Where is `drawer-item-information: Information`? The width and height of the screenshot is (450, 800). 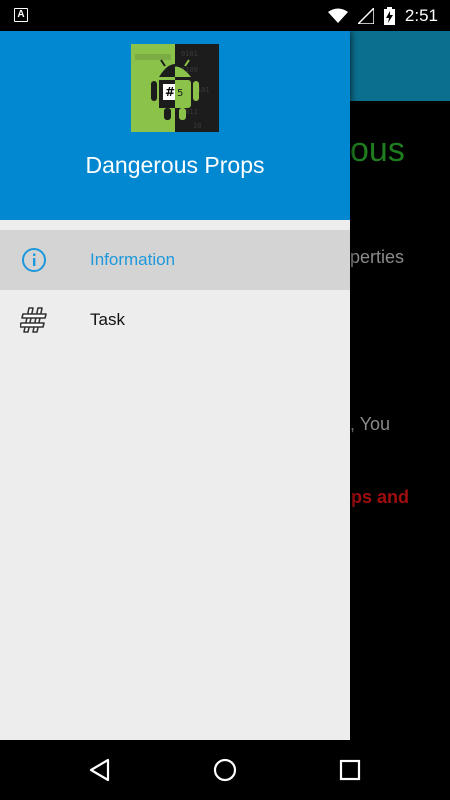
drawer-item-information: Information is located at coordinates (175, 260).